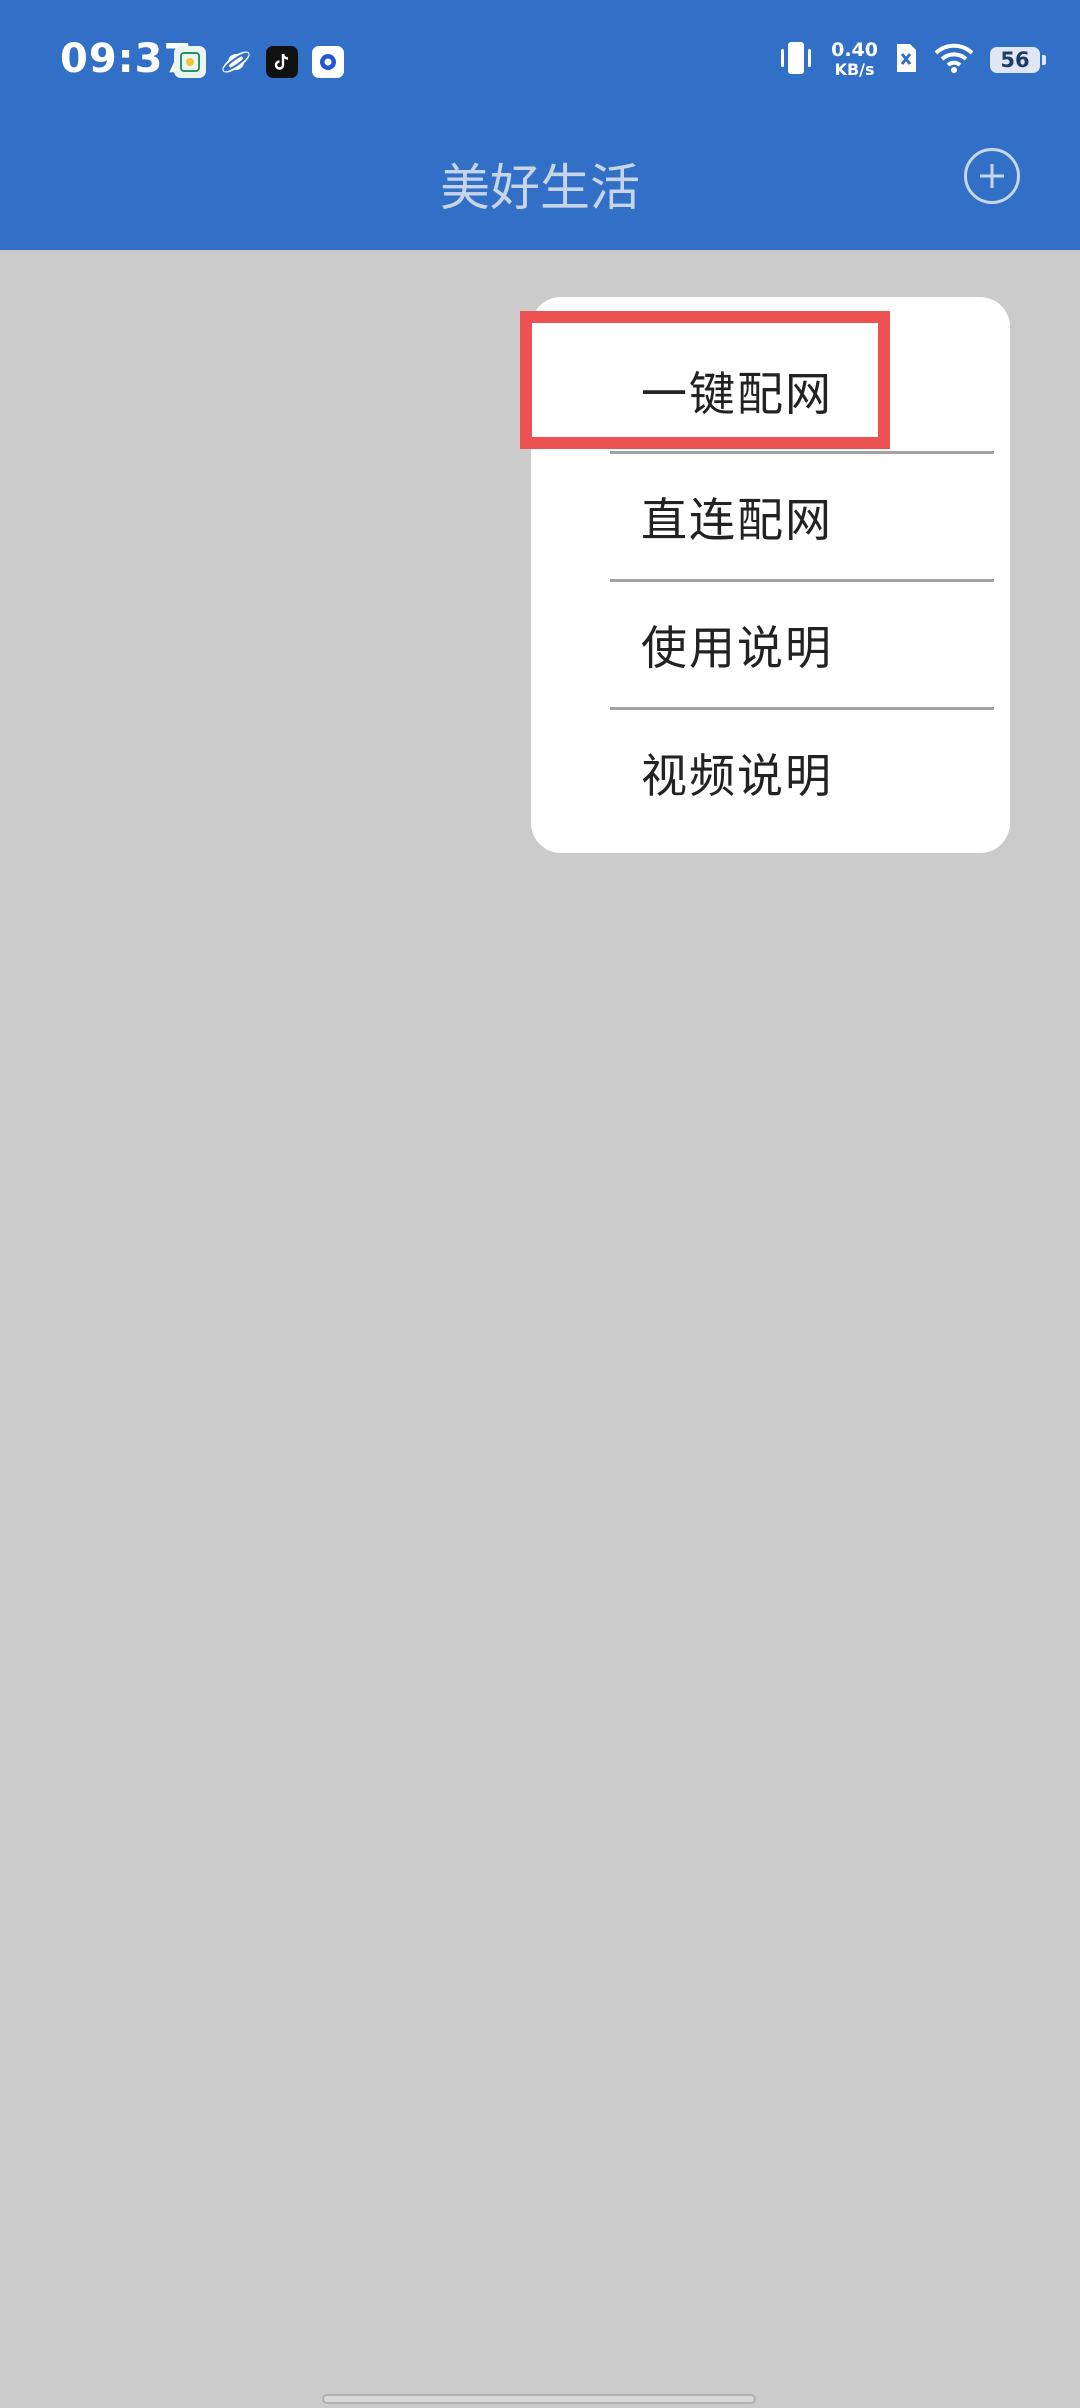 Image resolution: width=1080 pixels, height=2408 pixels. I want to click on menu-item-instructions: 使用说明, so click(770, 645).